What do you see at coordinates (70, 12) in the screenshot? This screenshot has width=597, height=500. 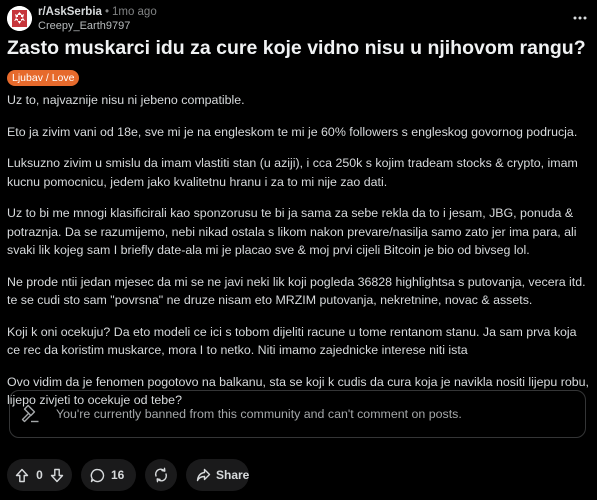 I see `subreddit-name: r/AskSerbia` at bounding box center [70, 12].